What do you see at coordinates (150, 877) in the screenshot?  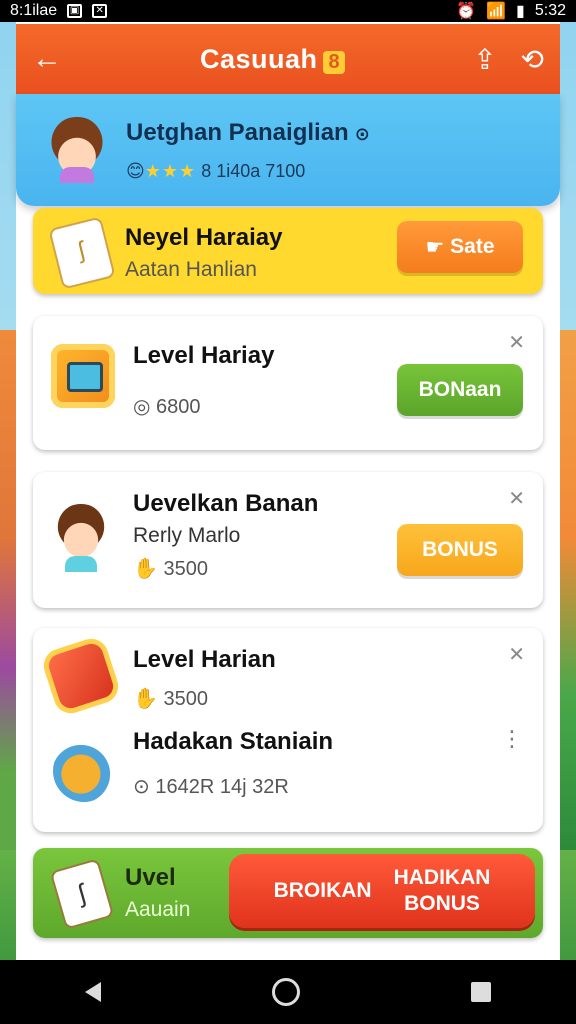 I see `bottom-card-title: Uvel` at bounding box center [150, 877].